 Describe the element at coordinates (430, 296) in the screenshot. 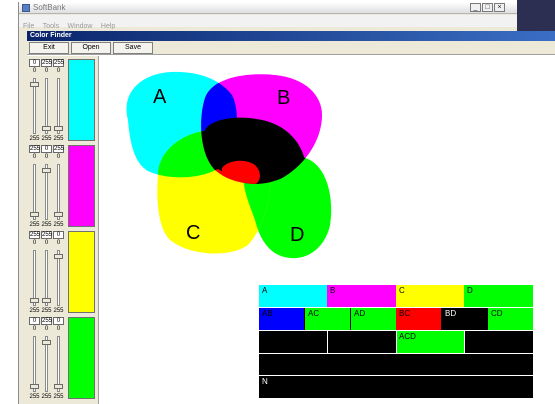

I see `legend-c: C` at that location.